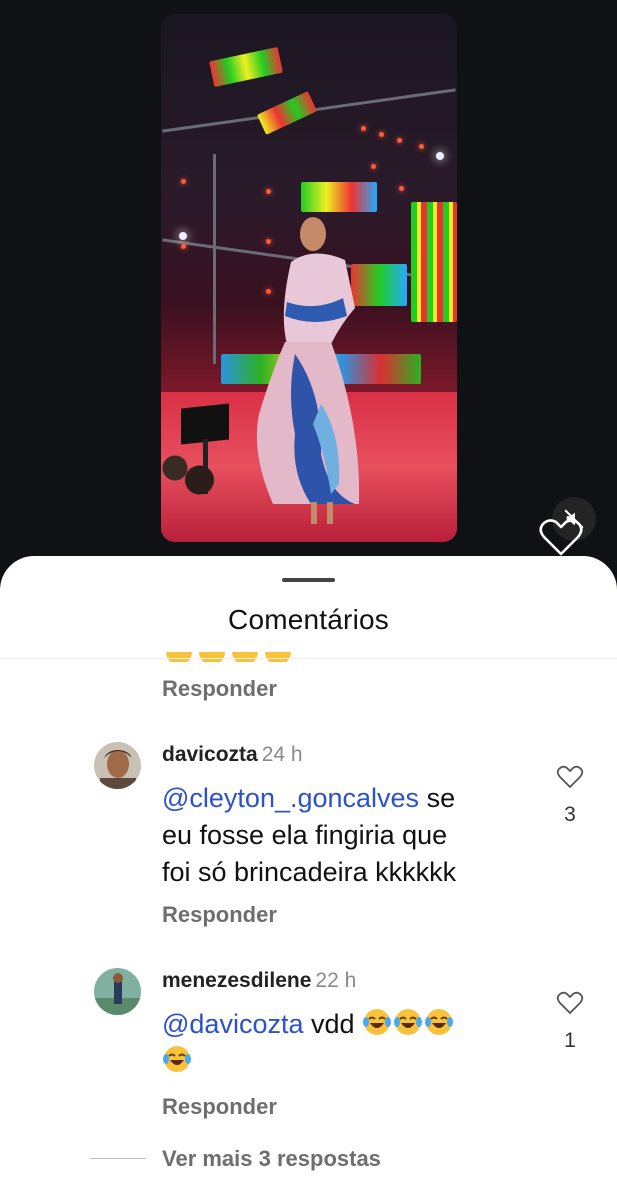 The image size is (617, 1200). Describe the element at coordinates (210, 754) in the screenshot. I see `comment-username: davicozta` at that location.